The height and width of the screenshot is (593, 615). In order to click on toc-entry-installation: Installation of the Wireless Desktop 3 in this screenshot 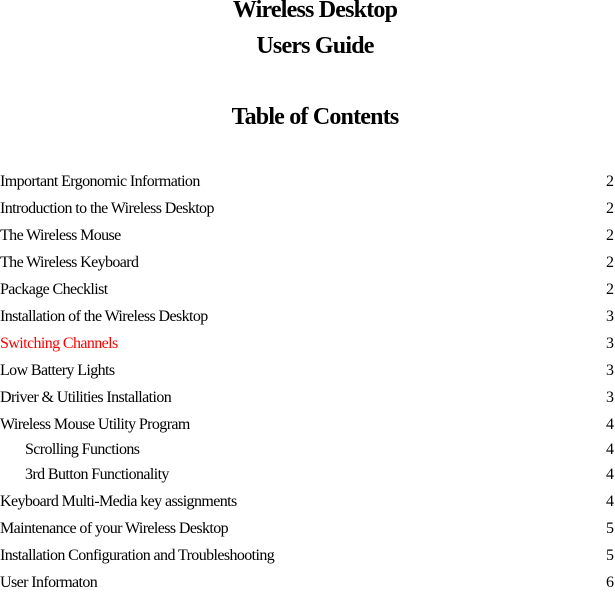, I will do `click(307, 317)`.